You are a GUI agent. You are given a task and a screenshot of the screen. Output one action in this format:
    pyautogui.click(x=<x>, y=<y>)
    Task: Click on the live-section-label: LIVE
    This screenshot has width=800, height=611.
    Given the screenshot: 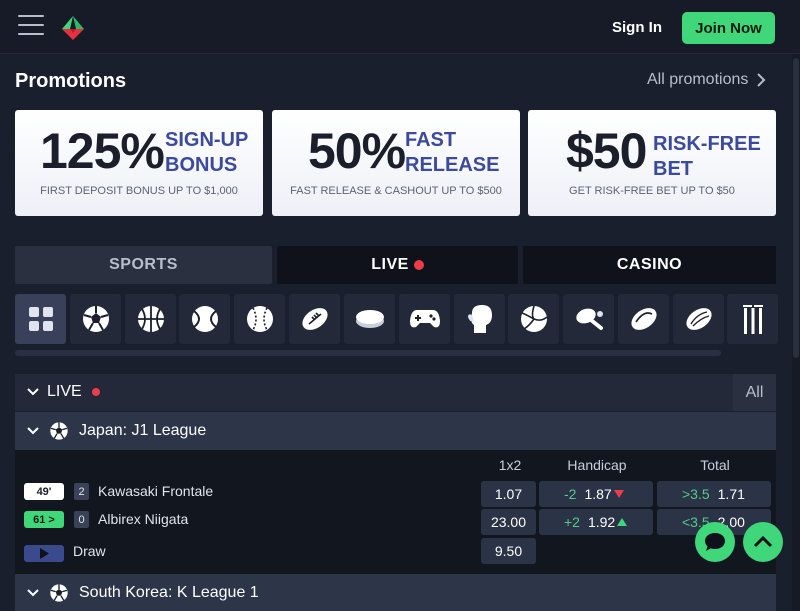 What is the action you would take?
    pyautogui.click(x=64, y=391)
    